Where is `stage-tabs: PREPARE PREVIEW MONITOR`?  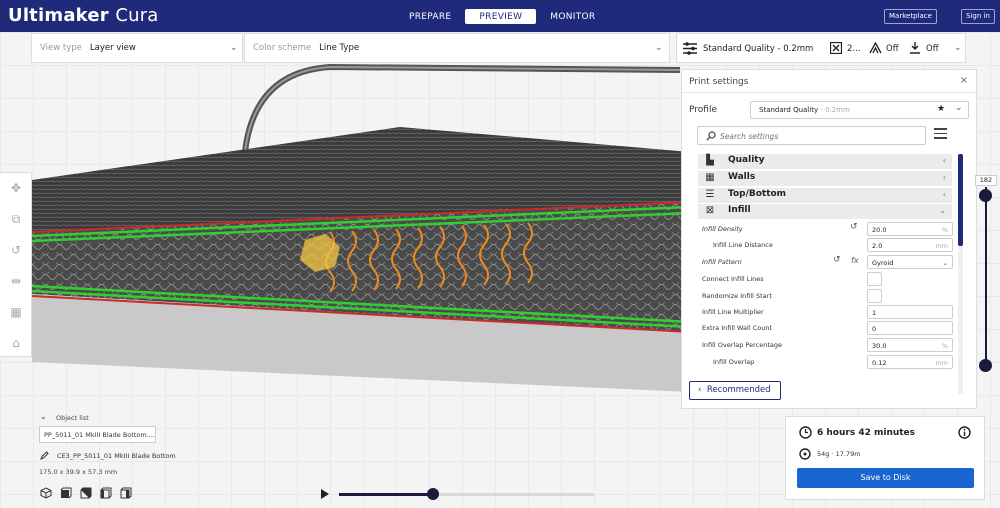
stage-tabs: PREPARE PREVIEW MONITOR is located at coordinates (502, 16).